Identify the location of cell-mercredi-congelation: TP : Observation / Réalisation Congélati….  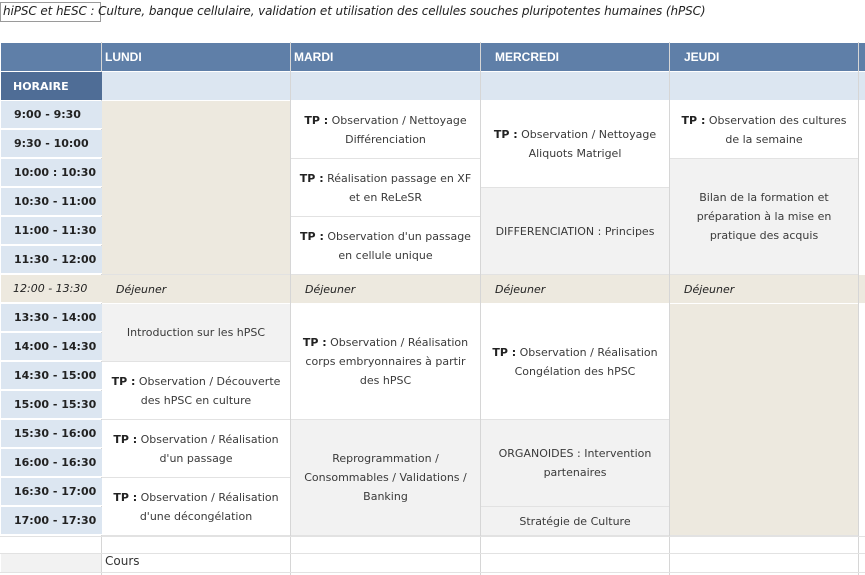
(575, 362).